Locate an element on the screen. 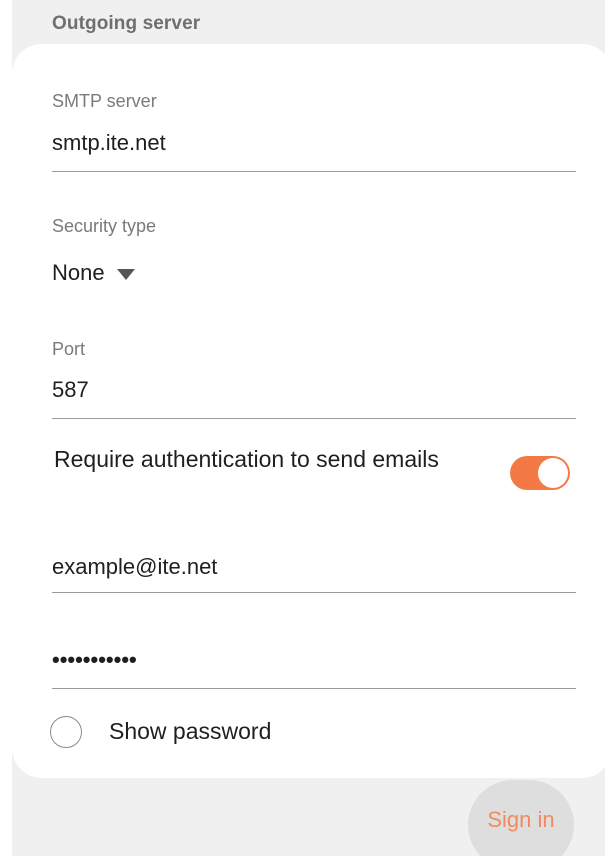 This screenshot has width=605, height=856. toggle-thumb is located at coordinates (553, 473).